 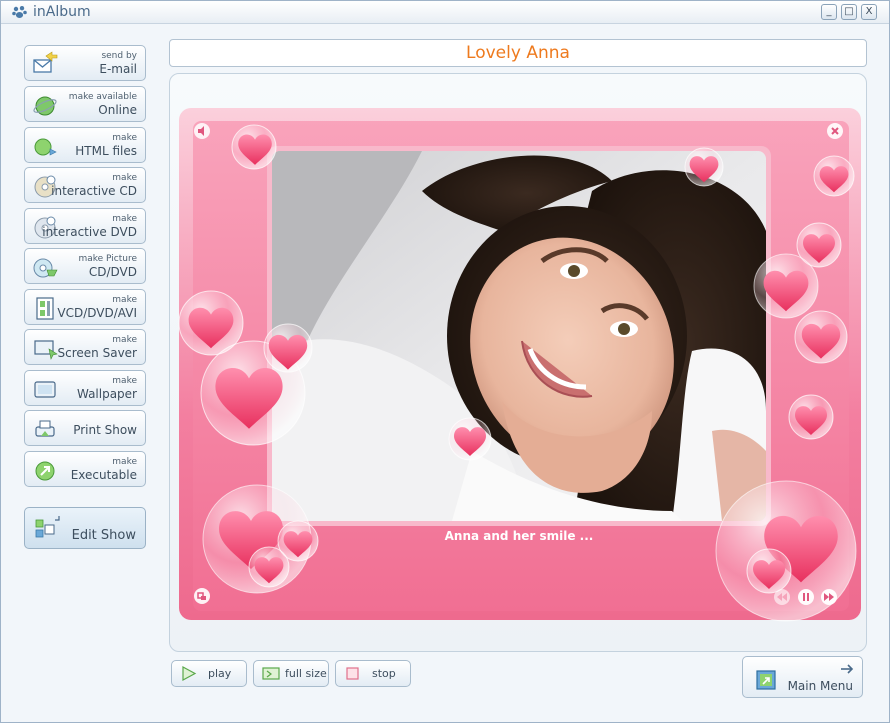 What do you see at coordinates (94, 191) in the screenshot?
I see `make-cd-label-2: interactive CD` at bounding box center [94, 191].